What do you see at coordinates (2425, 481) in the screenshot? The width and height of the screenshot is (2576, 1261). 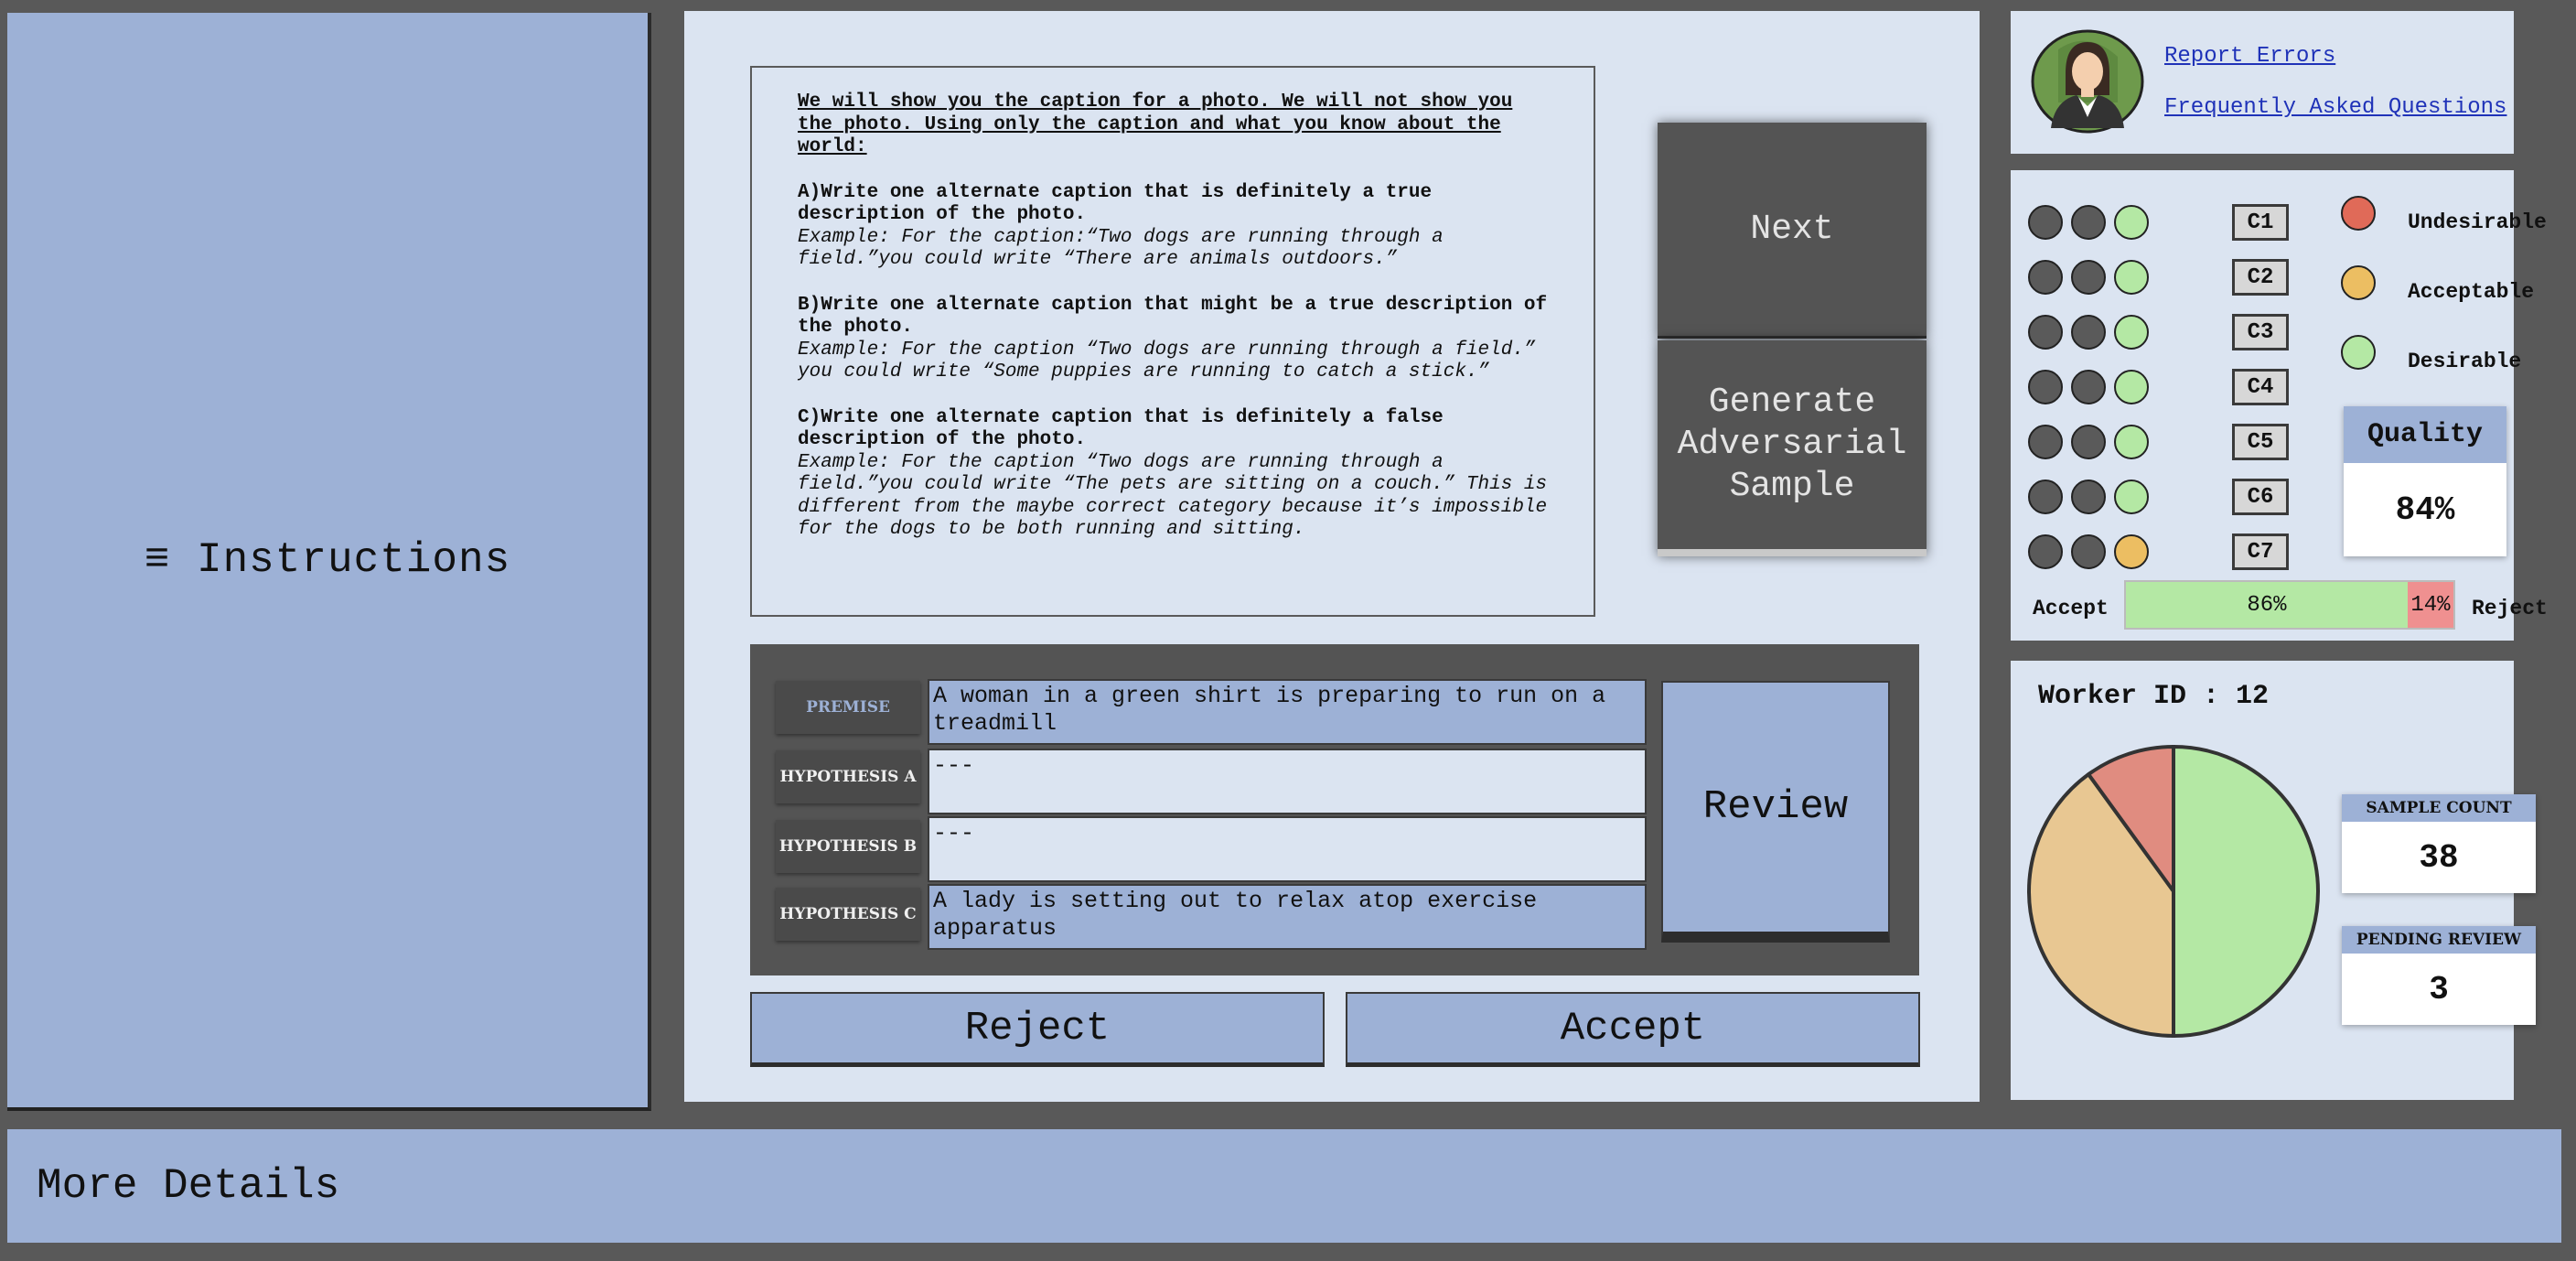 I see `quality-card: Quality 84%` at bounding box center [2425, 481].